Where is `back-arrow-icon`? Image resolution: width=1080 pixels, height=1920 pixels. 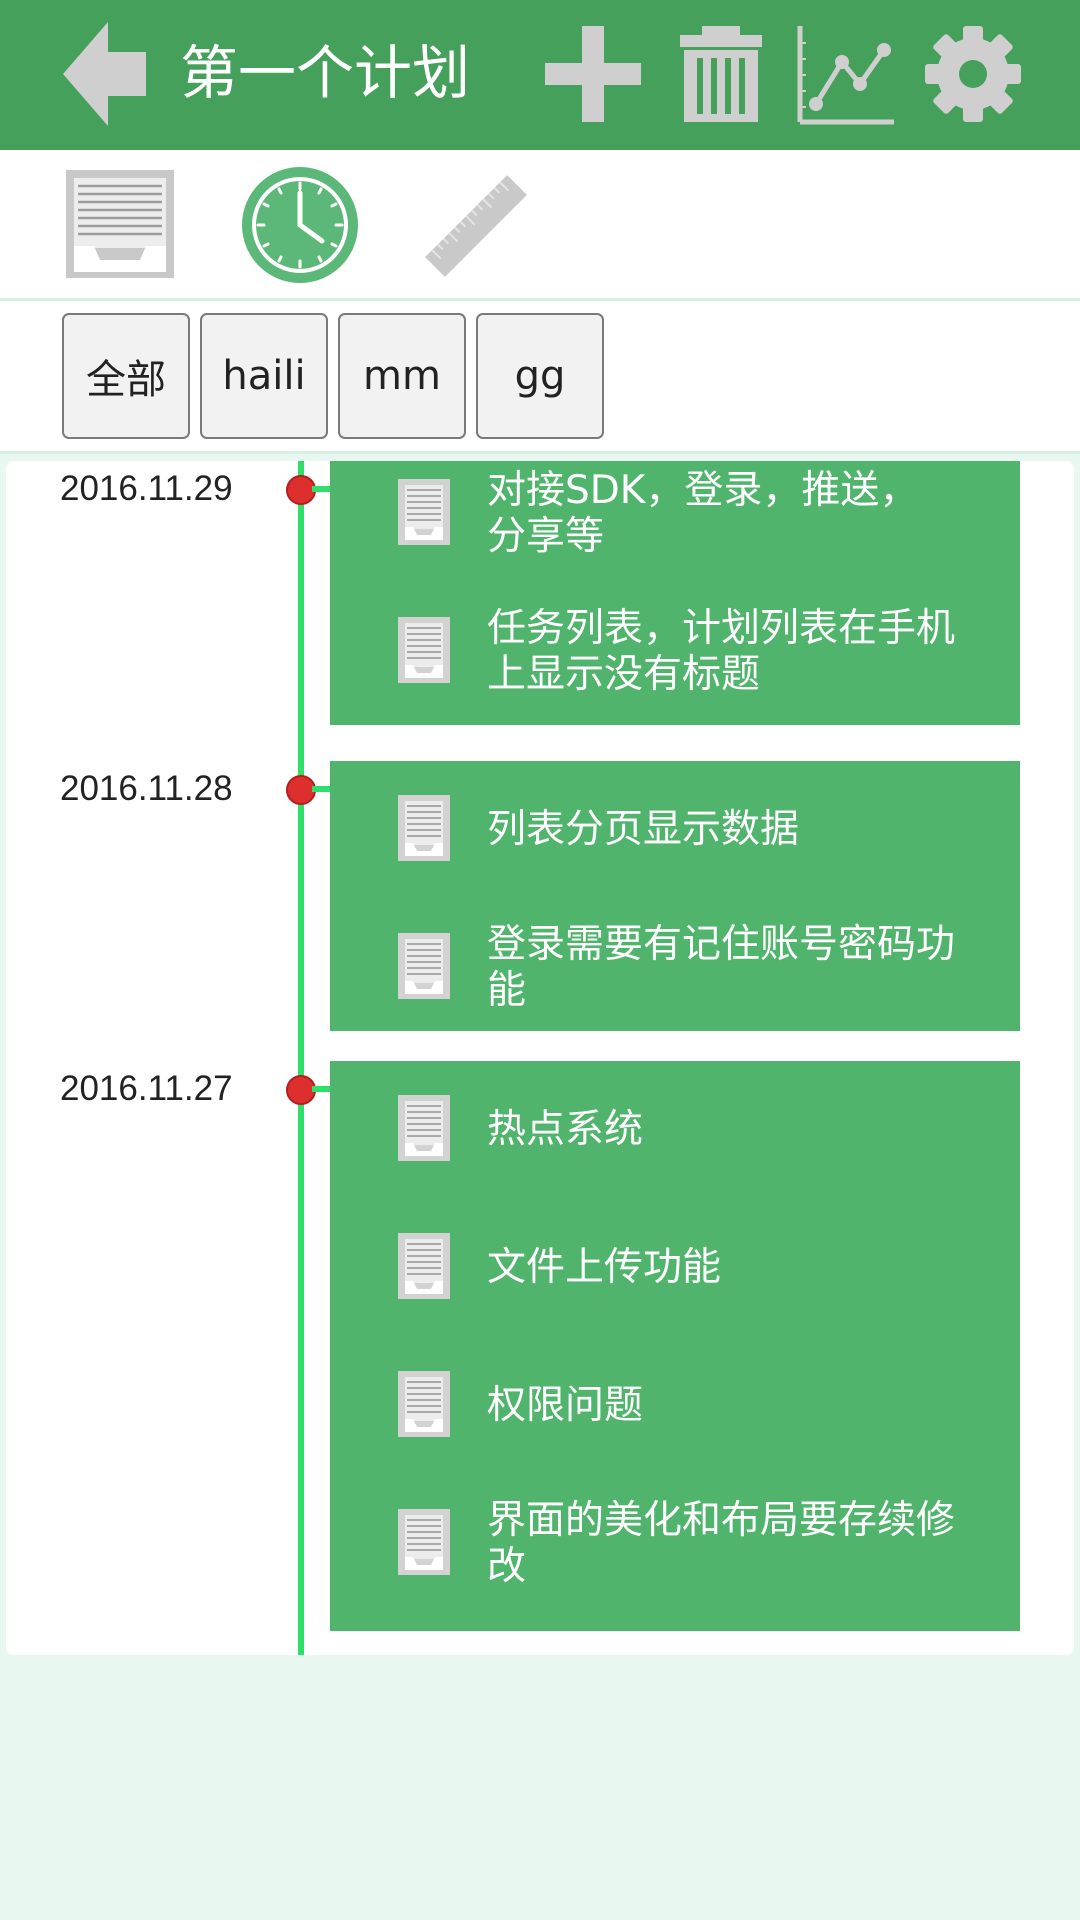
back-arrow-icon is located at coordinates (113, 74).